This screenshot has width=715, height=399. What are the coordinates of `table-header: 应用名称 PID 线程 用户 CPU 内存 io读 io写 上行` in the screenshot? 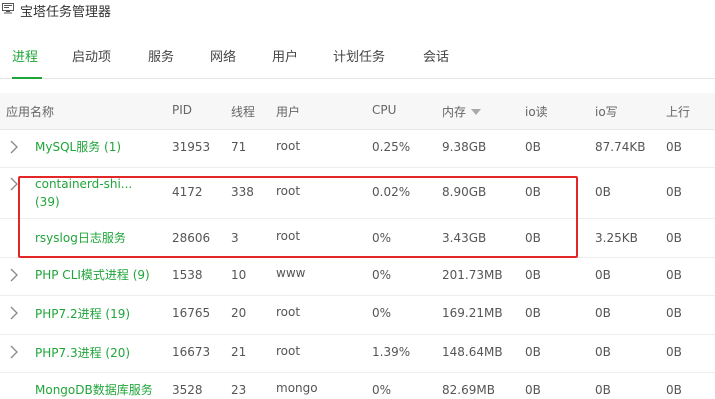 It's located at (357, 111).